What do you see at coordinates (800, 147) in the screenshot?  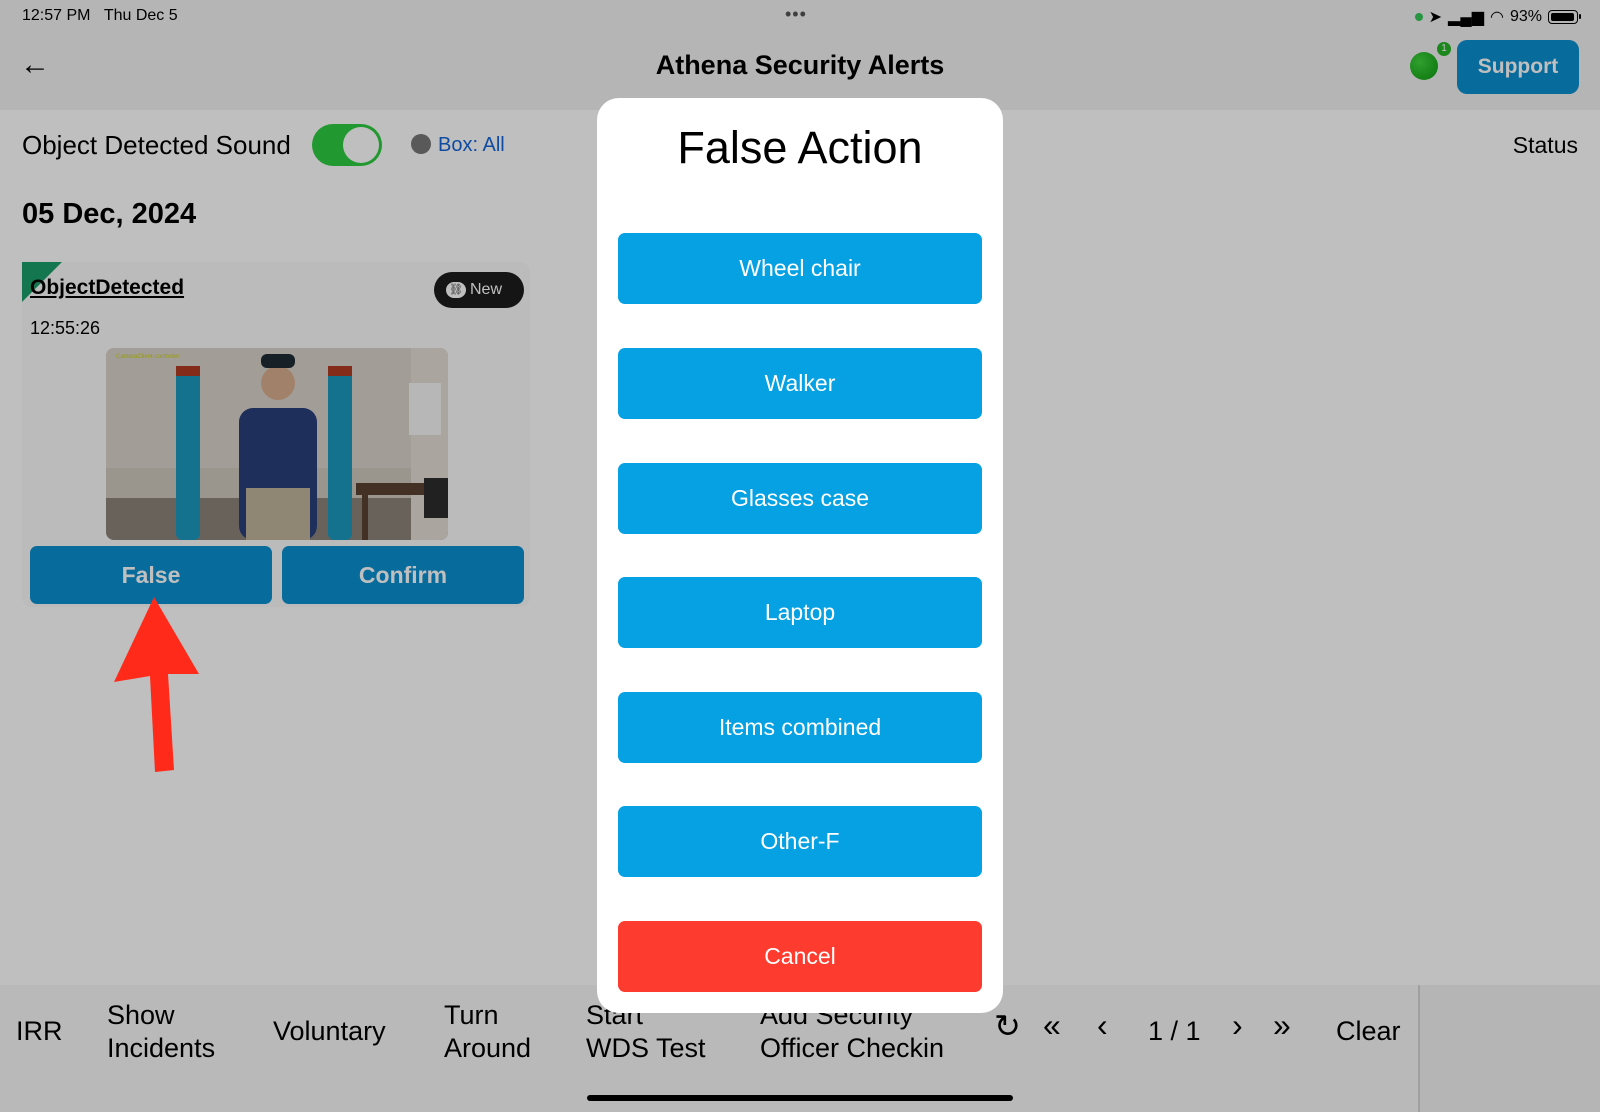 I see `dialog-title: False Action` at bounding box center [800, 147].